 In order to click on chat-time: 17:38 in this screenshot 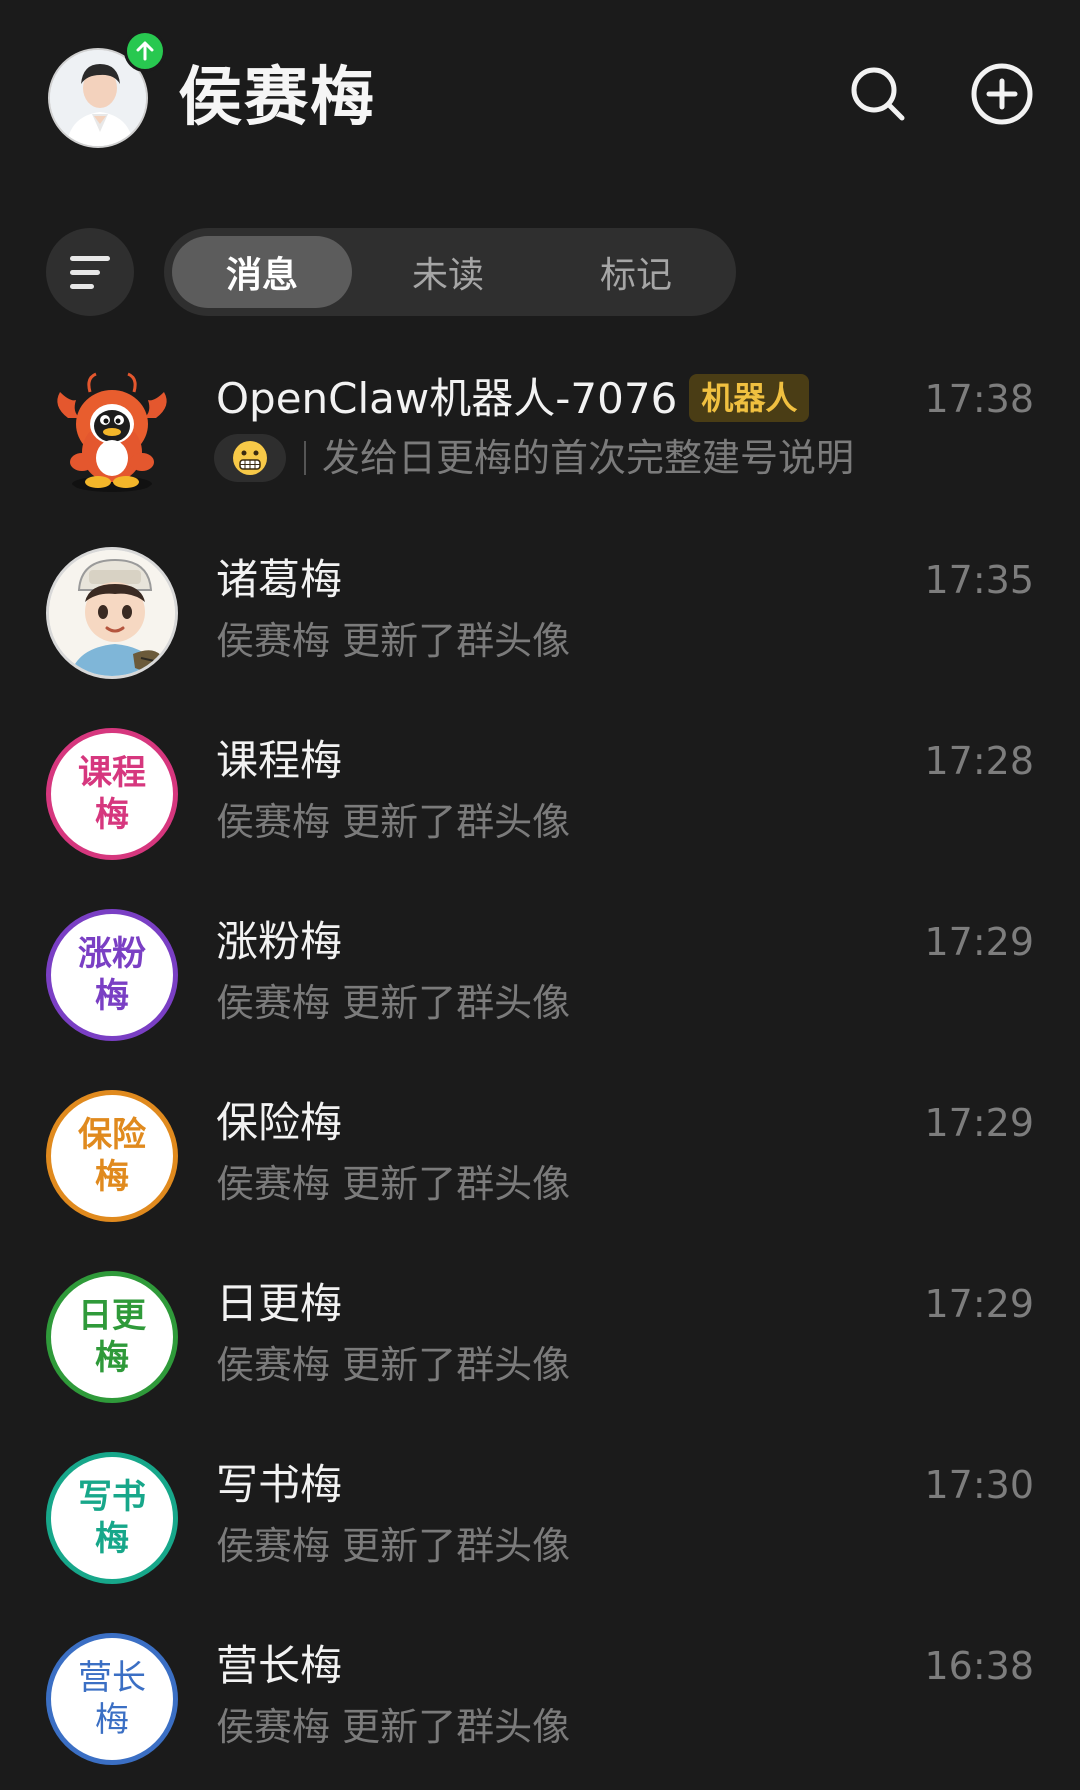, I will do `click(979, 399)`.